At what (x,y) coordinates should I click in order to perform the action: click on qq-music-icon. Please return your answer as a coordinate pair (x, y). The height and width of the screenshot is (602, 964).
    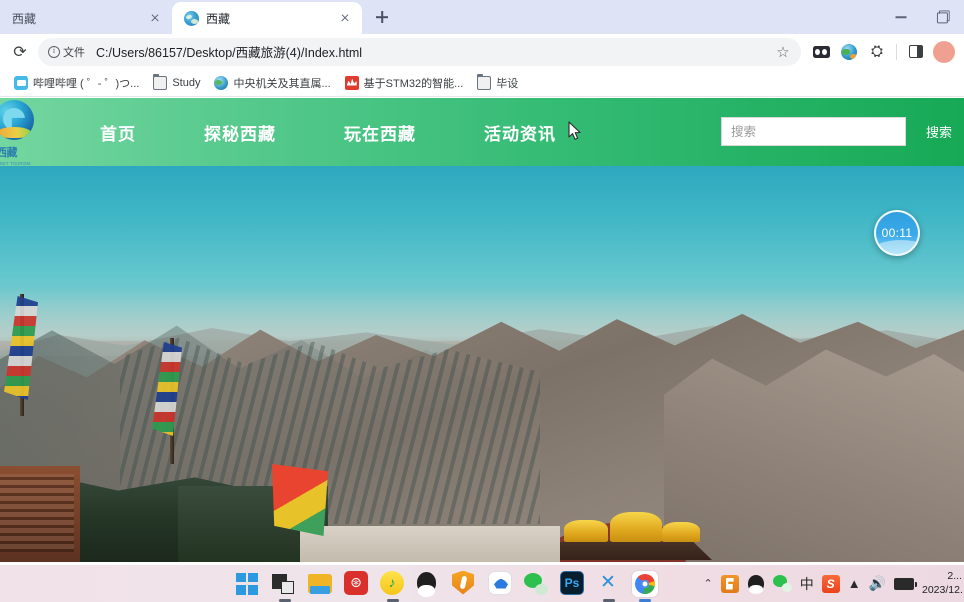
    Looking at the image, I should click on (392, 582).